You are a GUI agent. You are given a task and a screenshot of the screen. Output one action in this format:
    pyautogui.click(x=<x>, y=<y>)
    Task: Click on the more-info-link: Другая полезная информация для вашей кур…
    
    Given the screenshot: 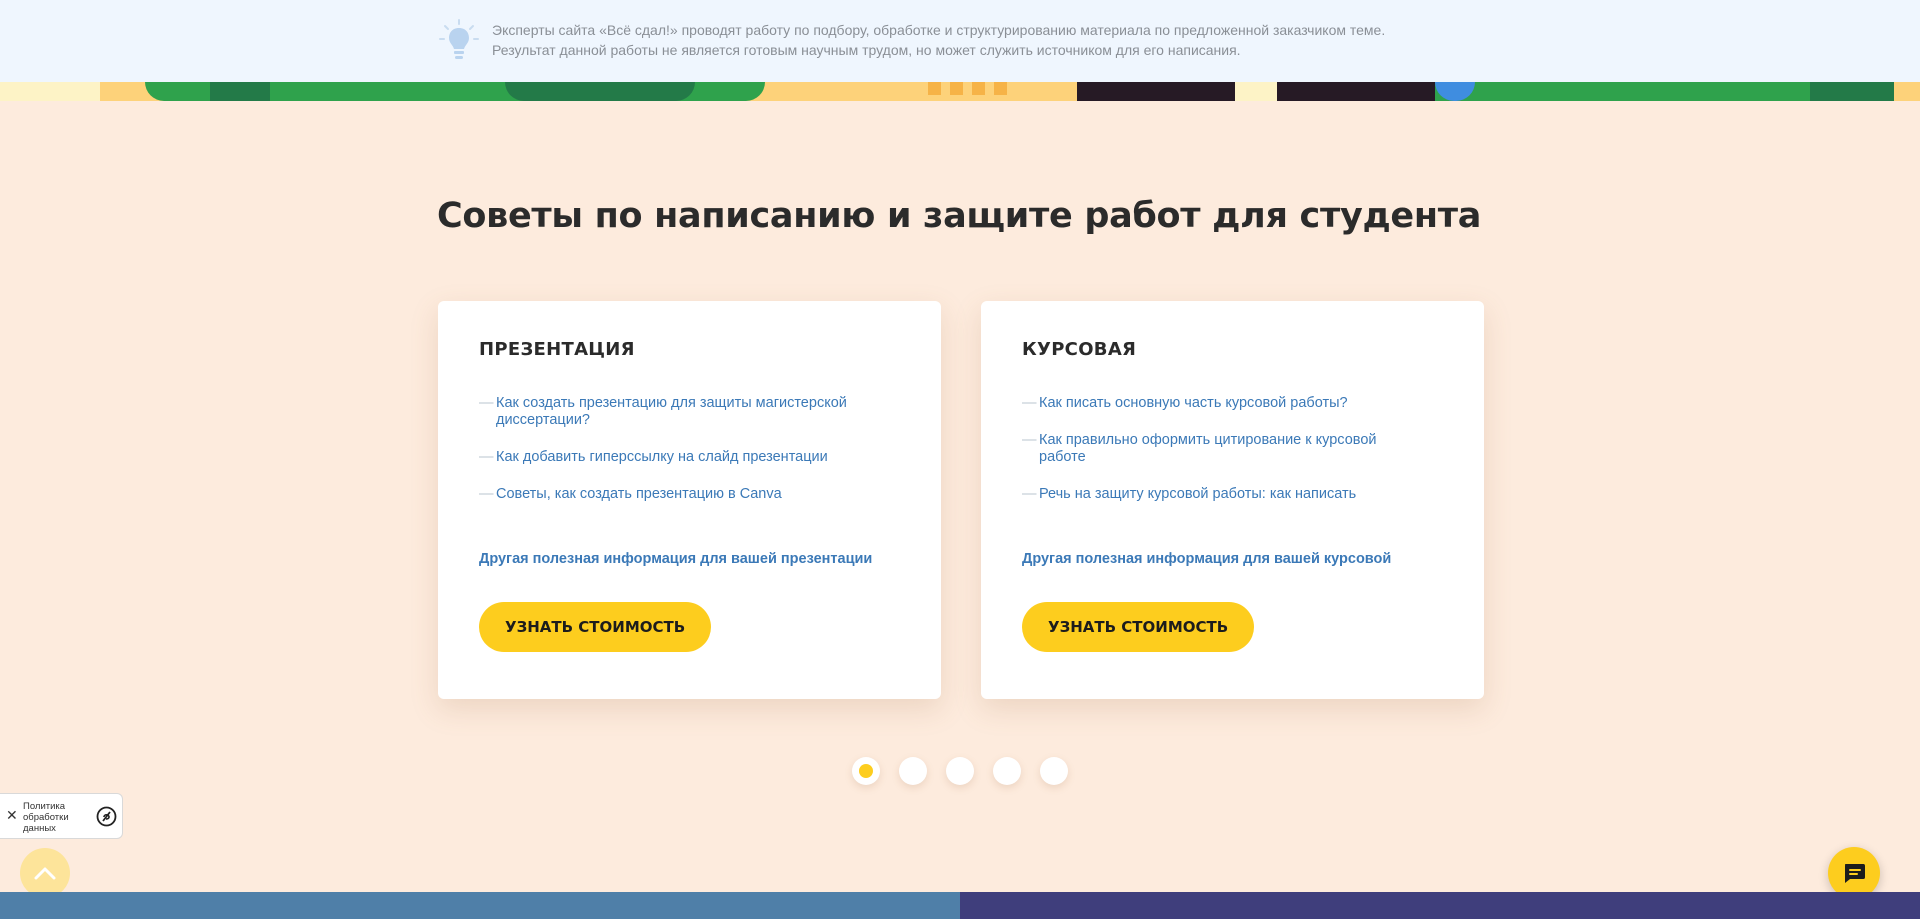 What is the action you would take?
    pyautogui.click(x=1206, y=559)
    